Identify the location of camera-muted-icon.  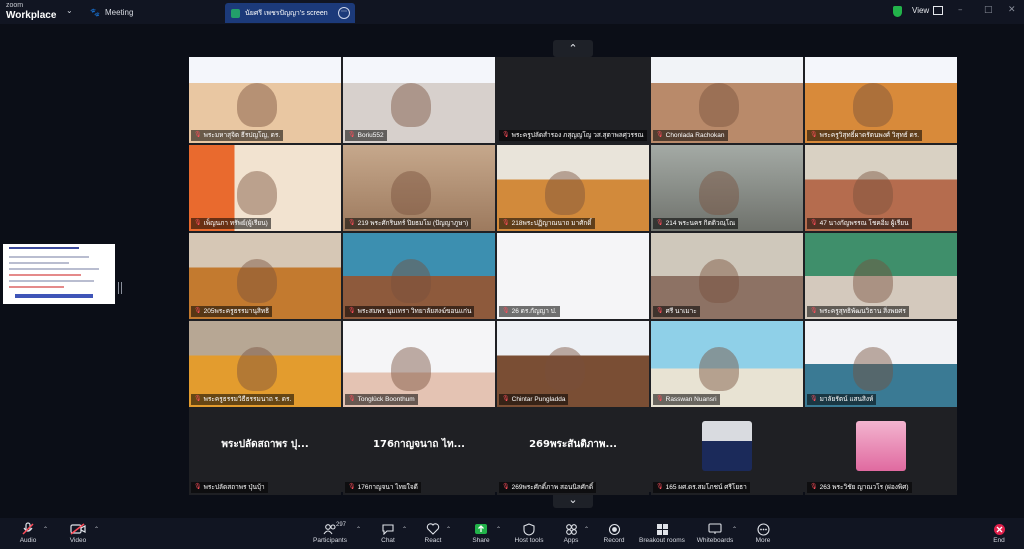
(78, 529).